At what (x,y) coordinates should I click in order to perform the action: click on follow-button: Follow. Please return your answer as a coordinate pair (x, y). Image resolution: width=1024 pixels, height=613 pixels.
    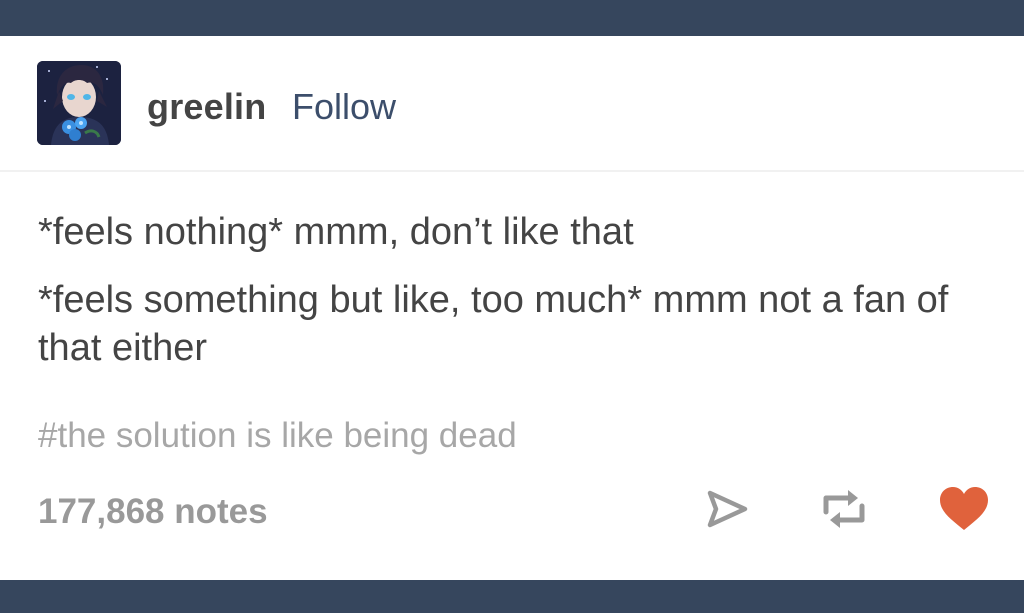
    Looking at the image, I should click on (344, 107).